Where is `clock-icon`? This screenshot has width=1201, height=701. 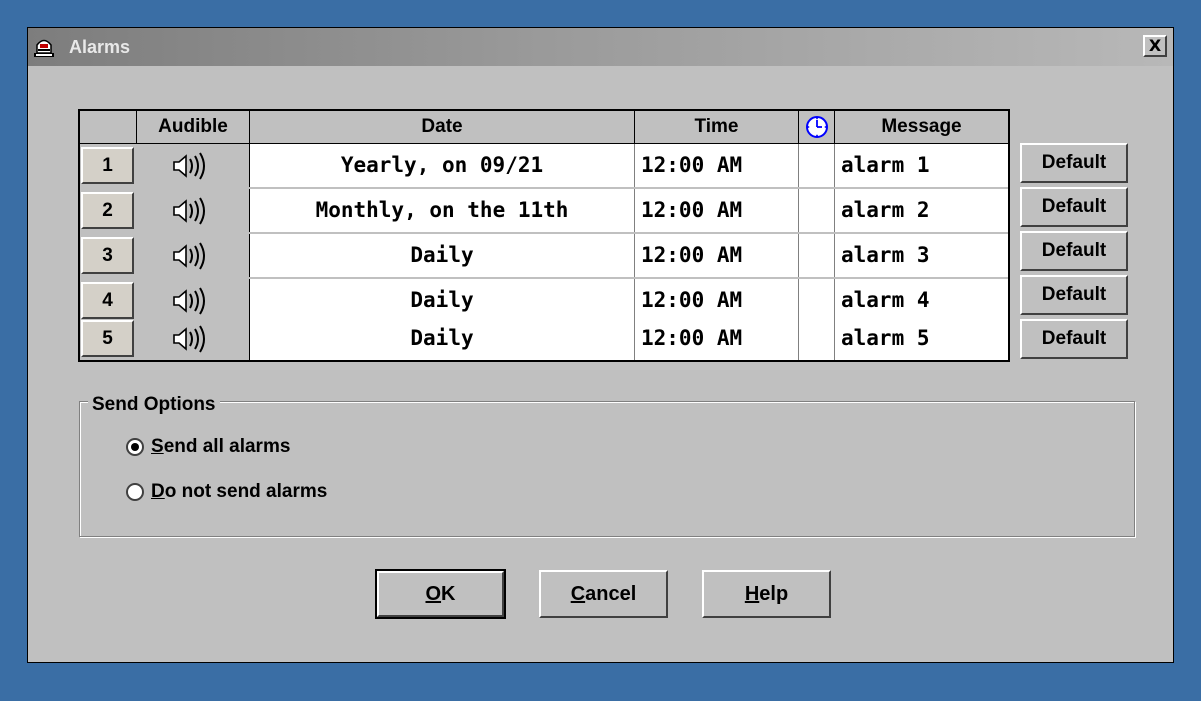 clock-icon is located at coordinates (816, 127).